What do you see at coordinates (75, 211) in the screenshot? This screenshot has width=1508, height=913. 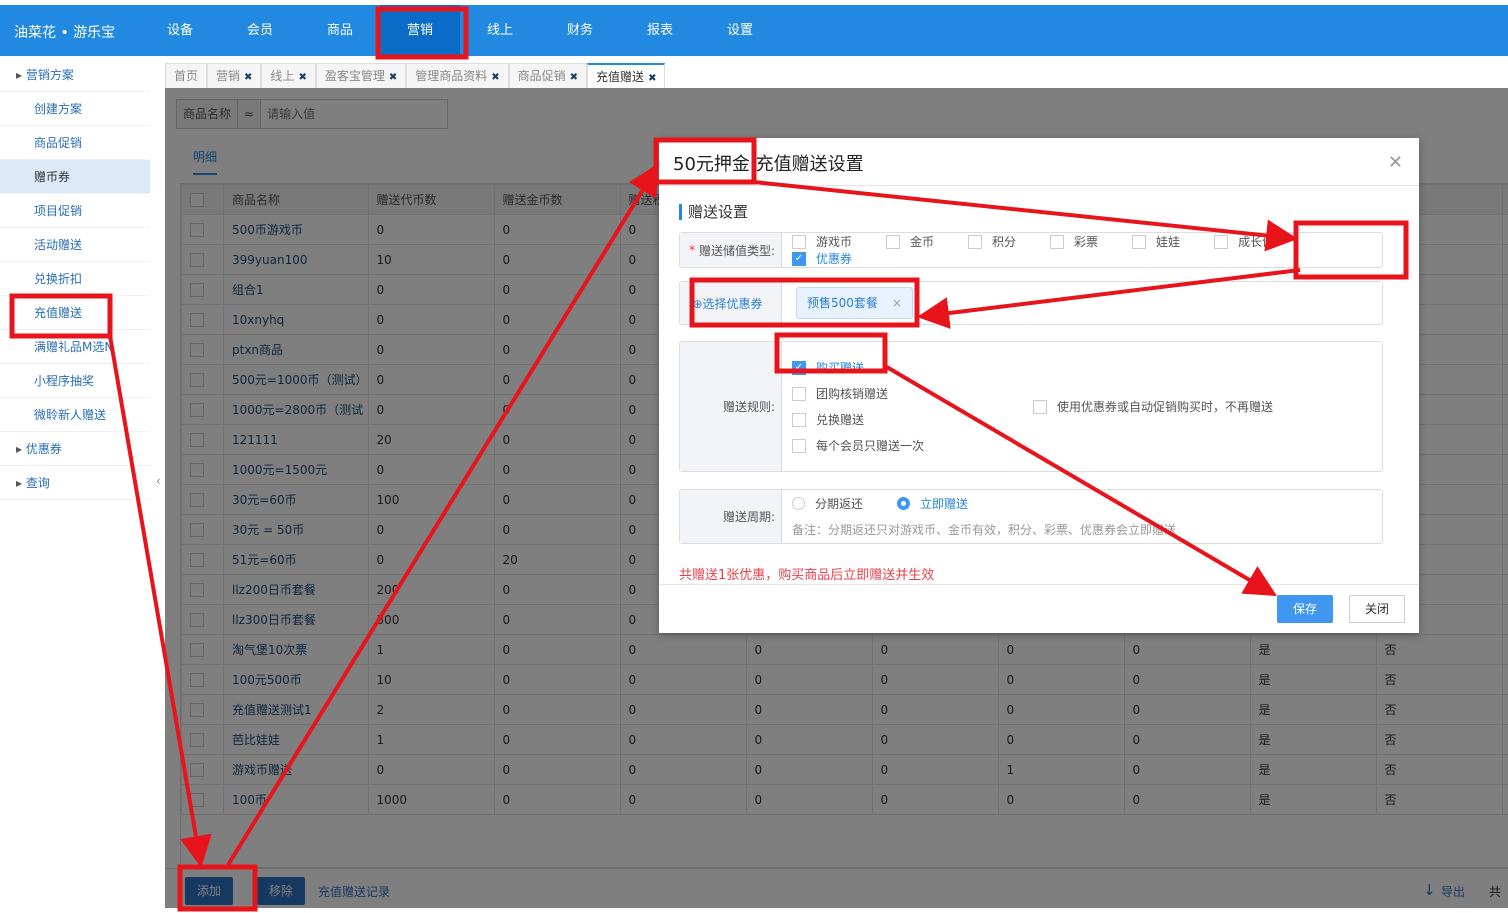 I see `sidebar-item: 项目促销` at bounding box center [75, 211].